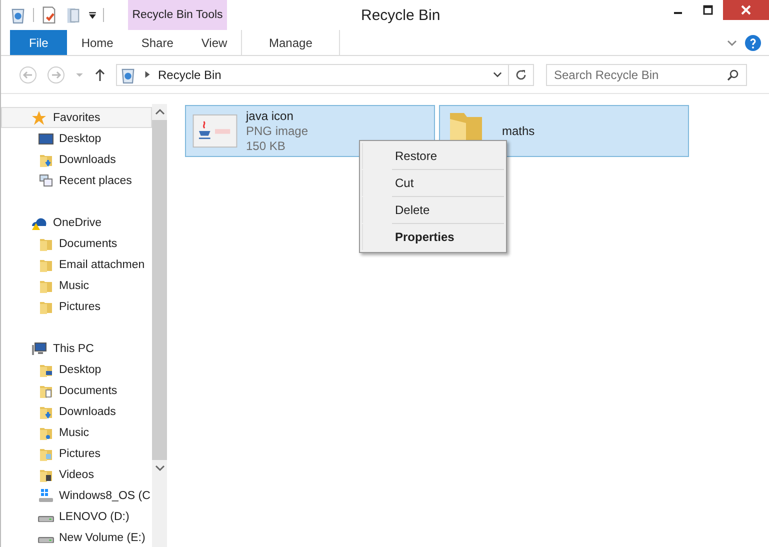  I want to click on star-icon, so click(39, 118).